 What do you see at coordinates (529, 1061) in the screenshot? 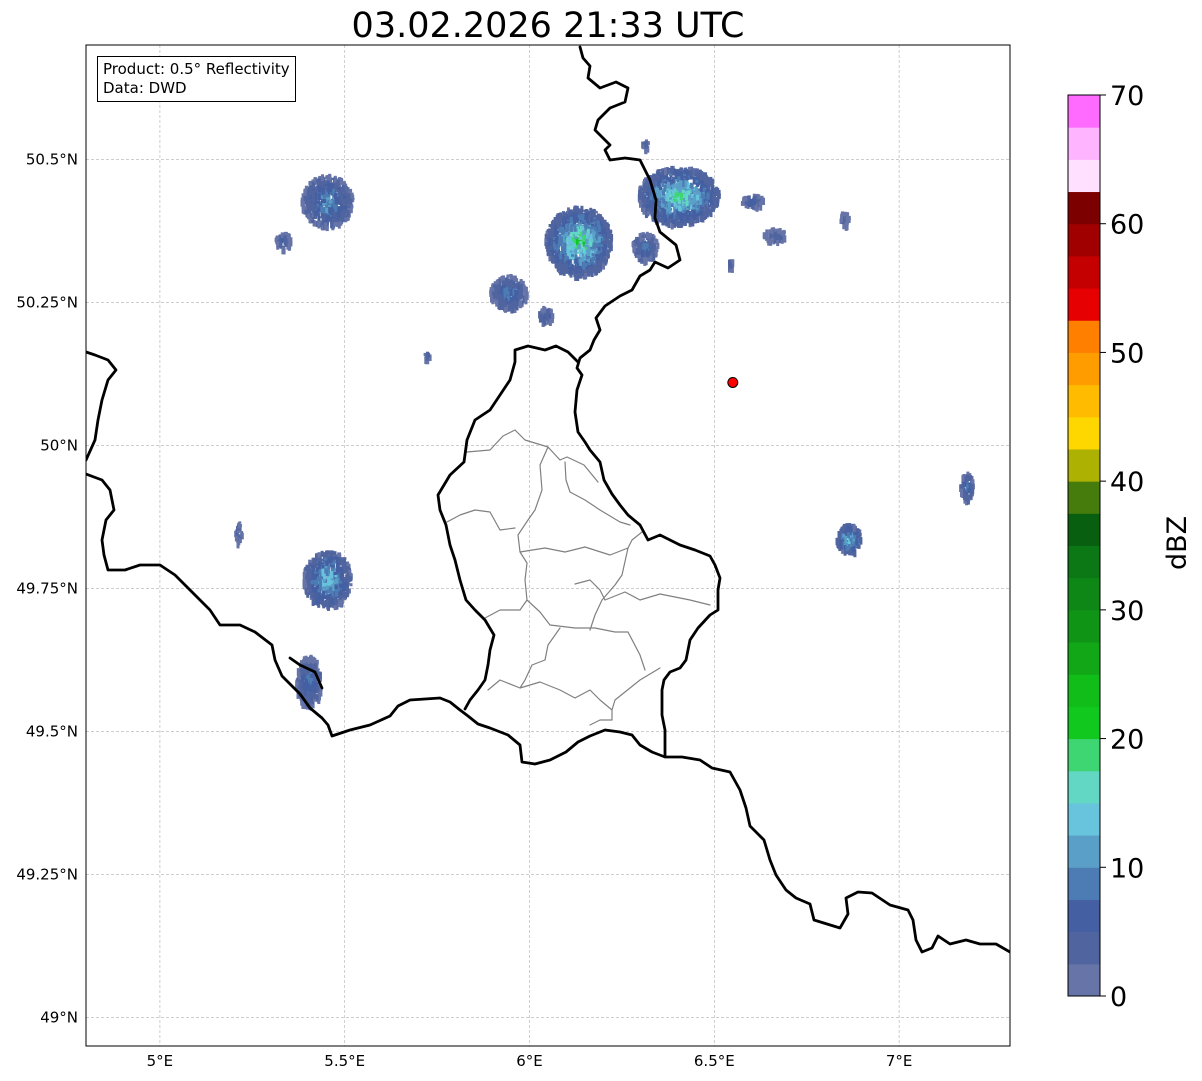
I see `lon-tick-label: 6°E` at bounding box center [529, 1061].